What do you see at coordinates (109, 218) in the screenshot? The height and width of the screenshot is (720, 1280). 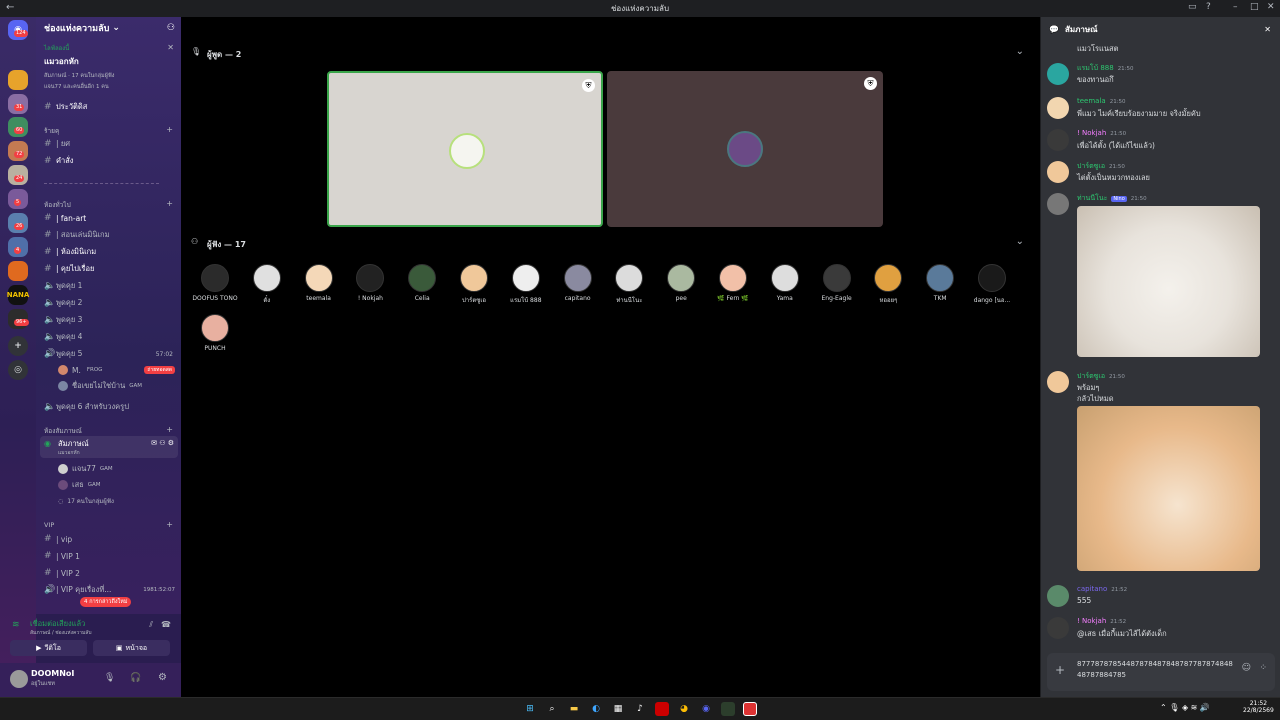 I see `channel-fan-art: # | fan-art` at bounding box center [109, 218].